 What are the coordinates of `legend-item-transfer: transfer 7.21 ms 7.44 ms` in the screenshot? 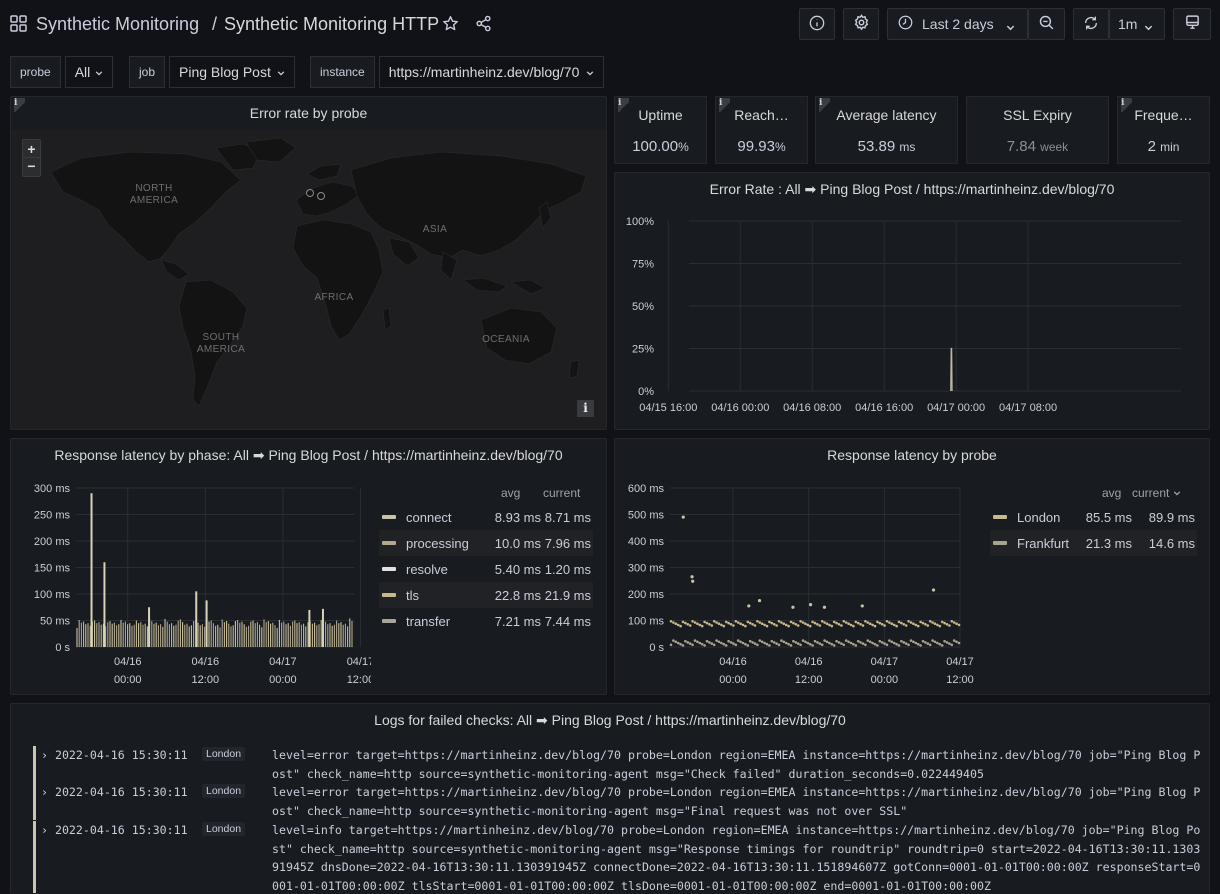 It's located at (486, 621).